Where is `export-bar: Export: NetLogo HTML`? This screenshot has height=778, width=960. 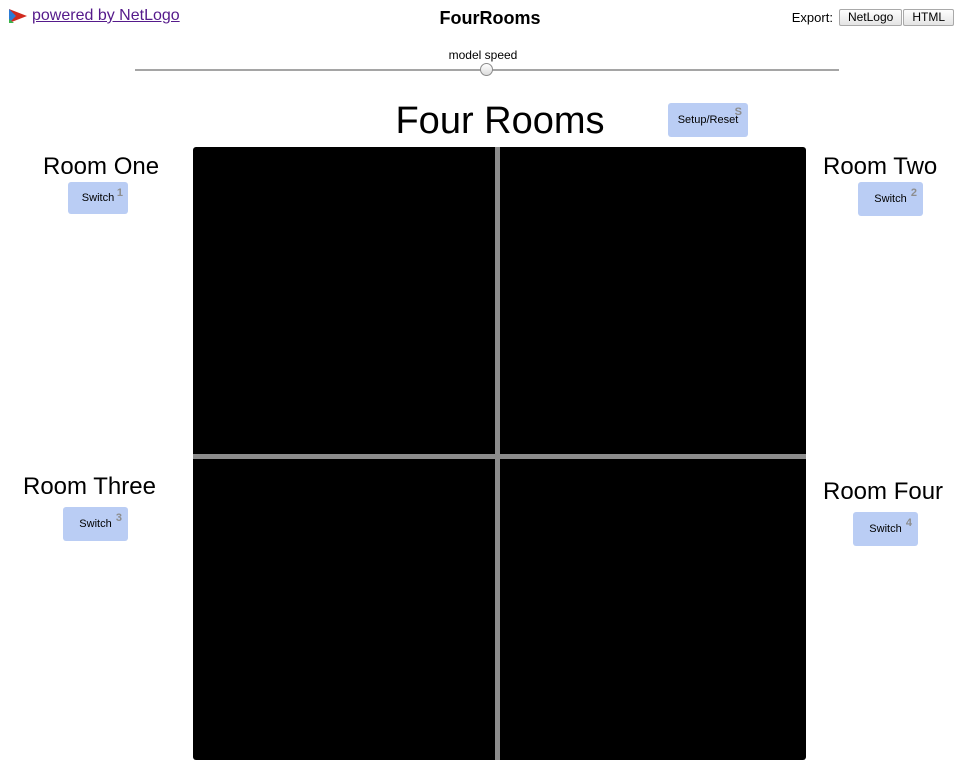 export-bar: Export: NetLogo HTML is located at coordinates (873, 17).